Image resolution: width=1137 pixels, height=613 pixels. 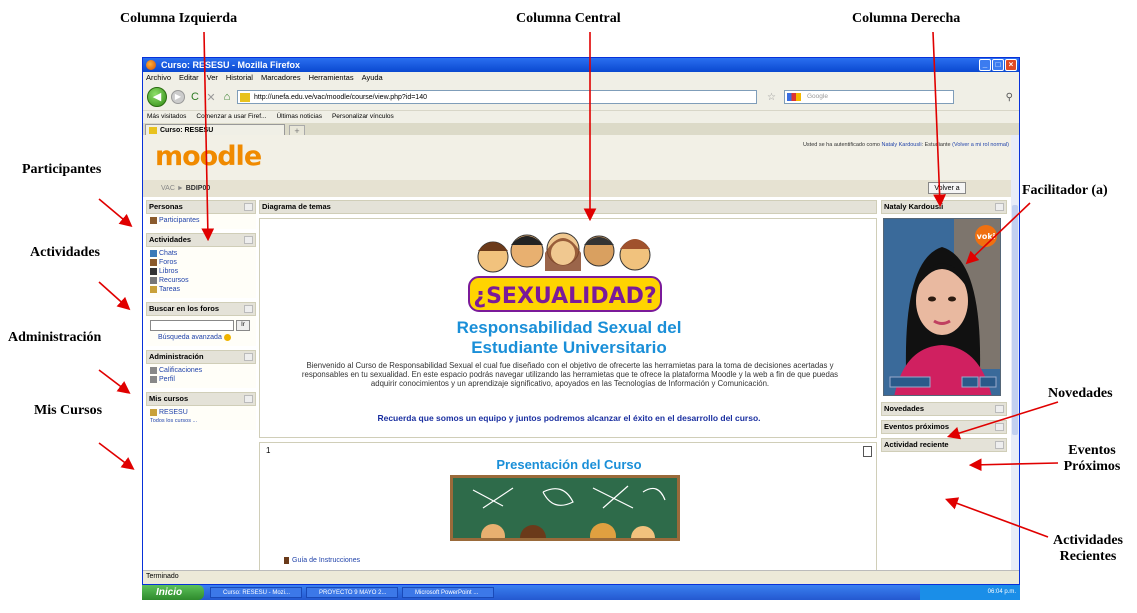 I want to click on guia-instrucciones-link: Guía de Instrucciones, so click(x=326, y=560).